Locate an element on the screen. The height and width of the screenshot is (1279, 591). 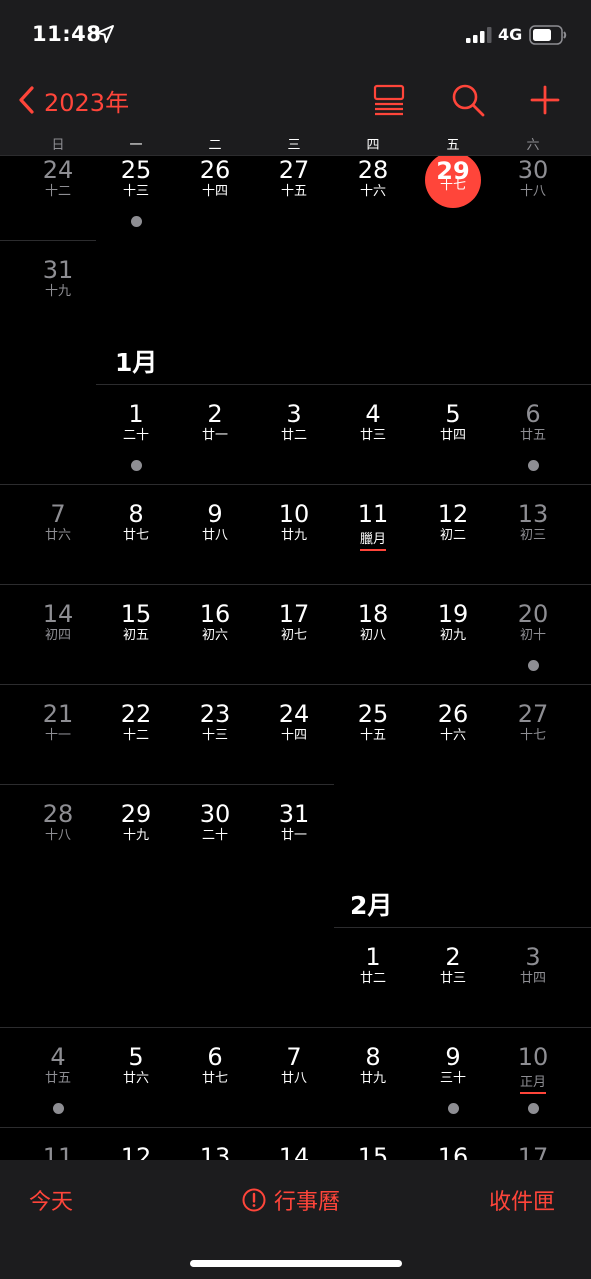
day-cell: 8 廿九 is located at coordinates (373, 1065).